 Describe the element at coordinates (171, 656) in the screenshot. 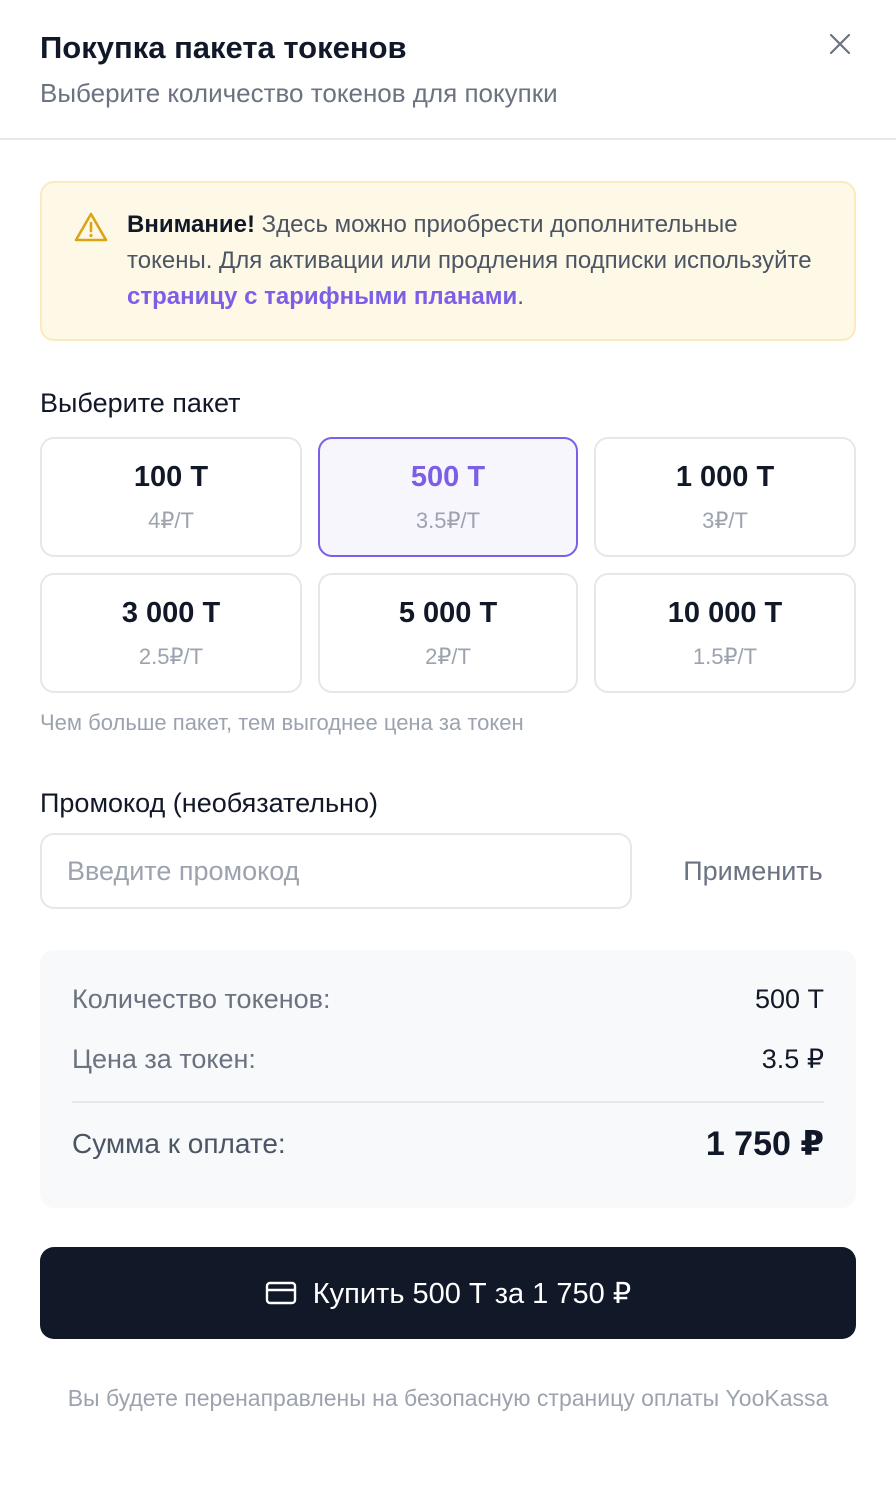

I see `package-price: 2.5₽/Т` at that location.